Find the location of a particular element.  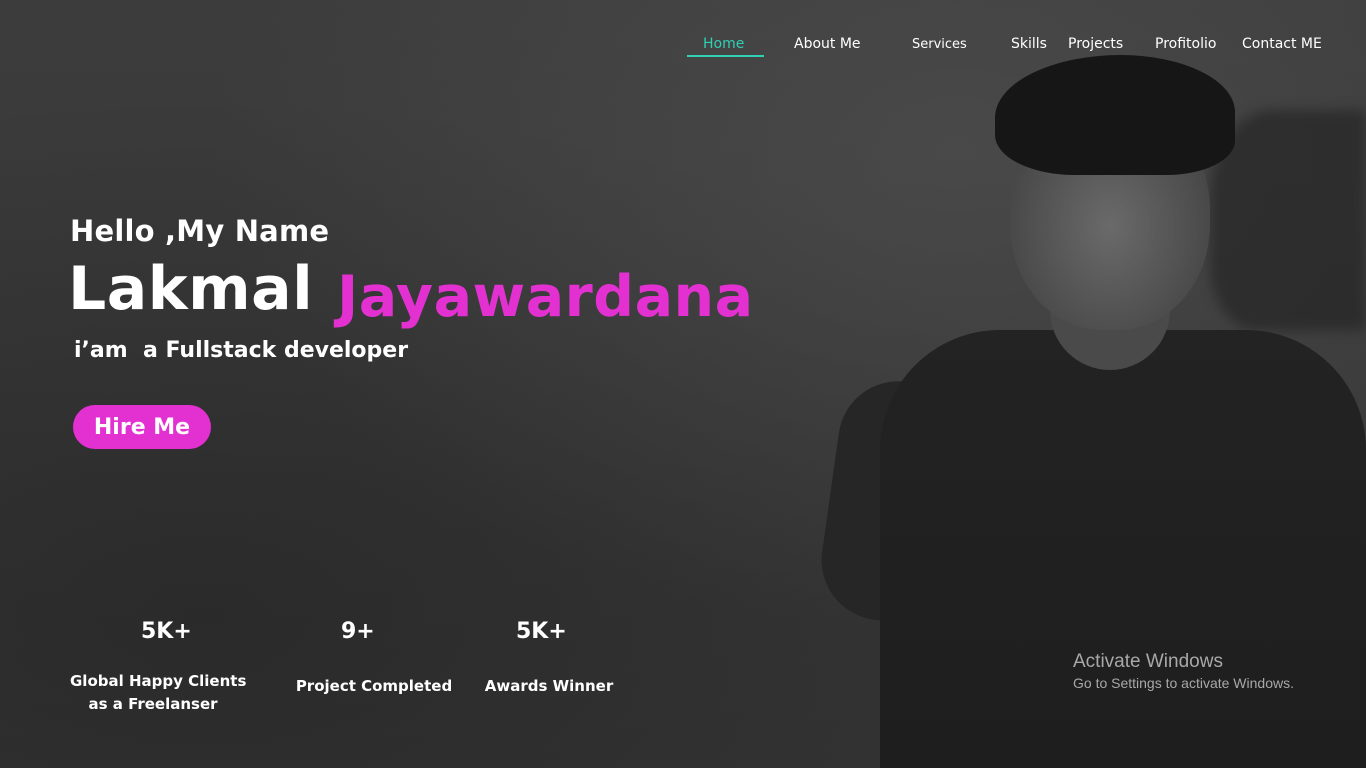

photo-hair is located at coordinates (1115, 115).